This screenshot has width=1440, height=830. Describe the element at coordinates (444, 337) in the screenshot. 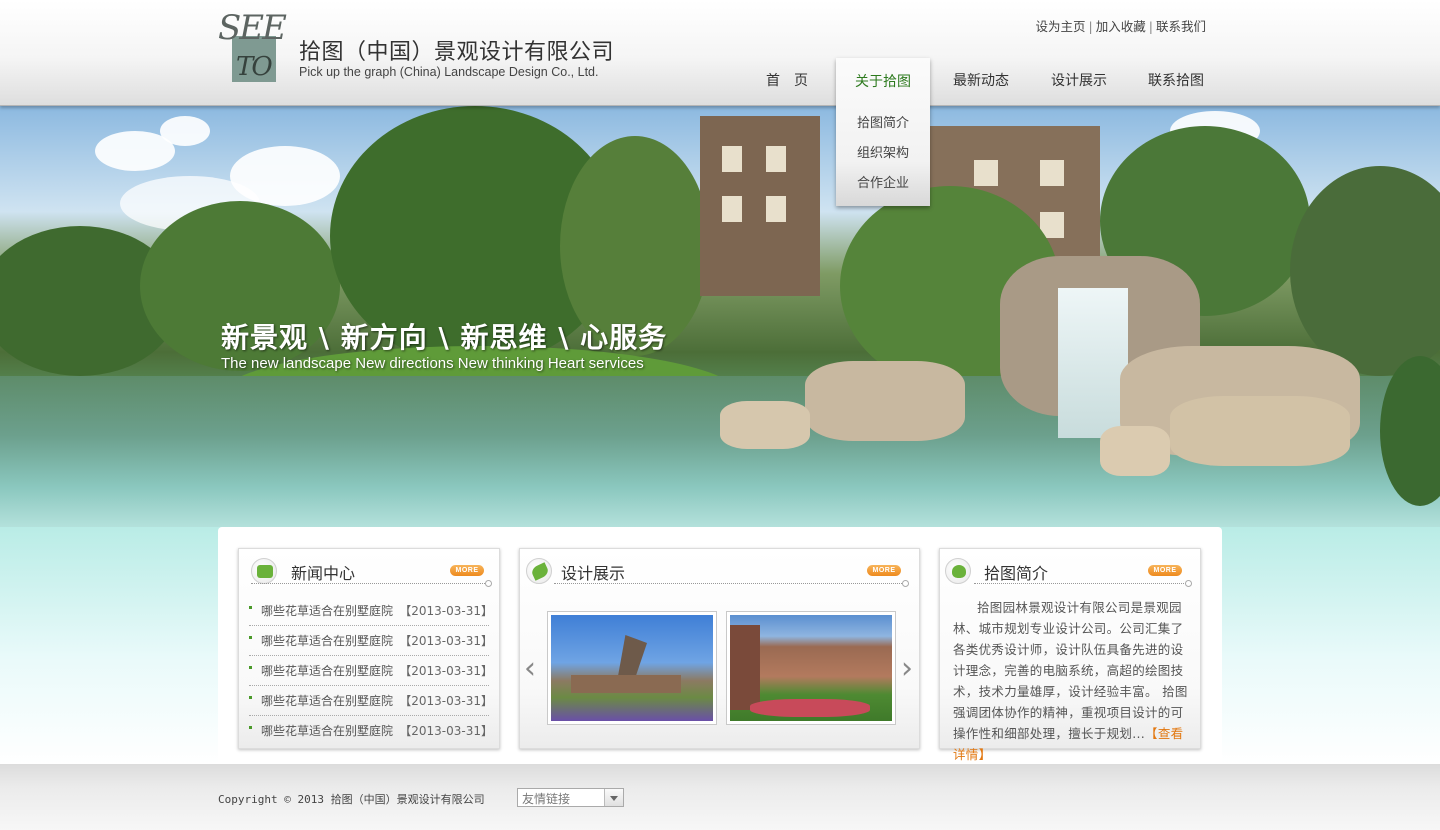

I see `banner-slogan-cn: 新景观 \ 新方向 \ 新思维 \ 心服务` at that location.